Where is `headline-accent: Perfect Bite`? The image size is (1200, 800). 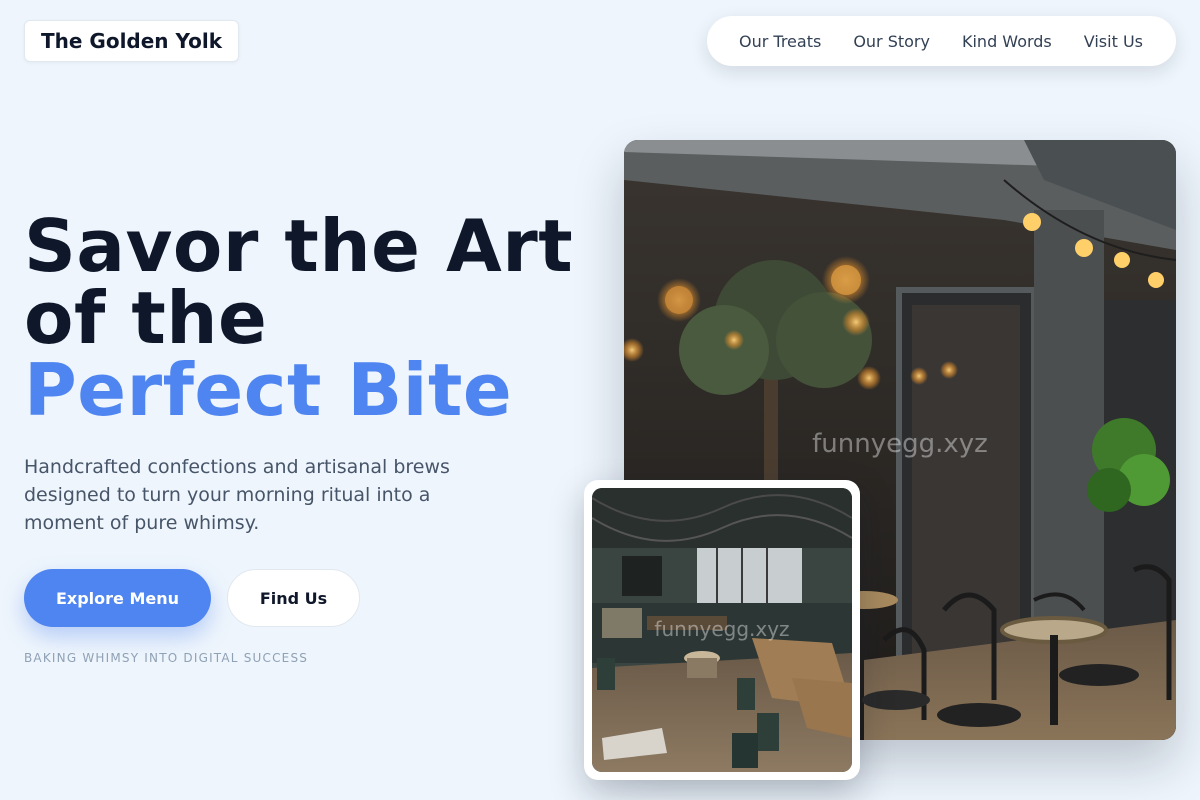 headline-accent: Perfect Bite is located at coordinates (268, 390).